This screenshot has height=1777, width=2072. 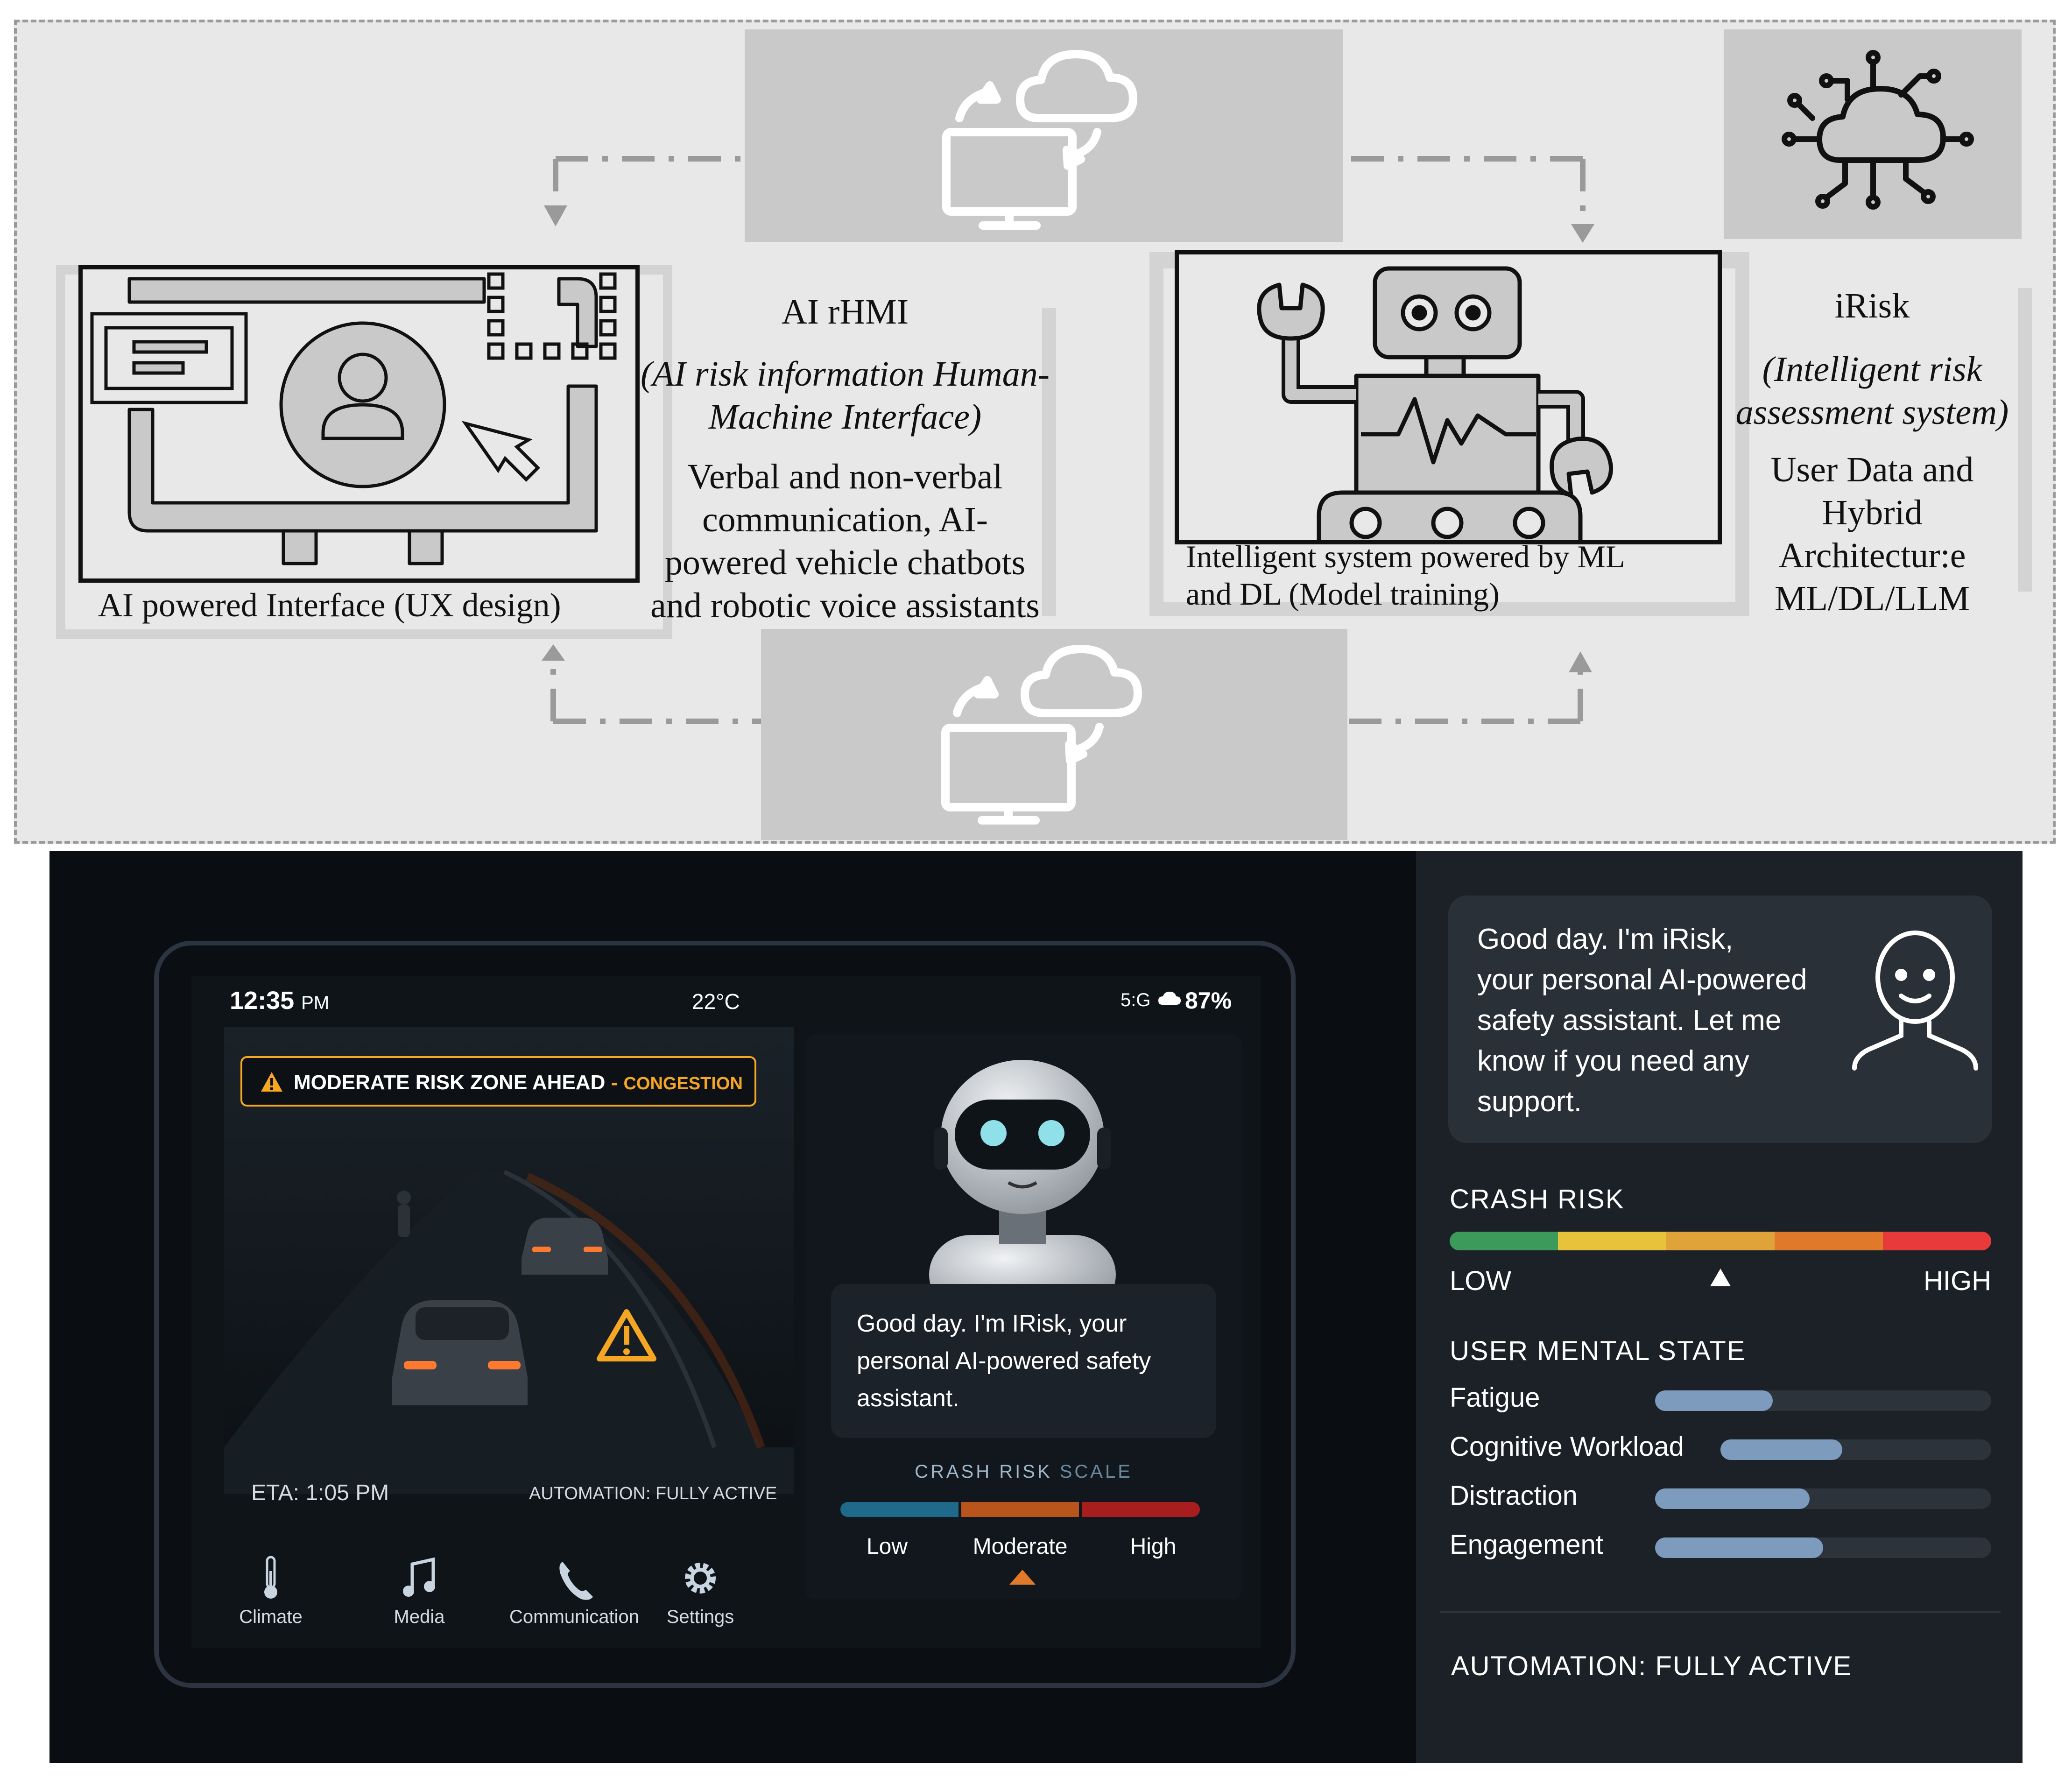 I want to click on irisk-subtitle: (Intelligent risk assessment system), so click(x=1872, y=391).